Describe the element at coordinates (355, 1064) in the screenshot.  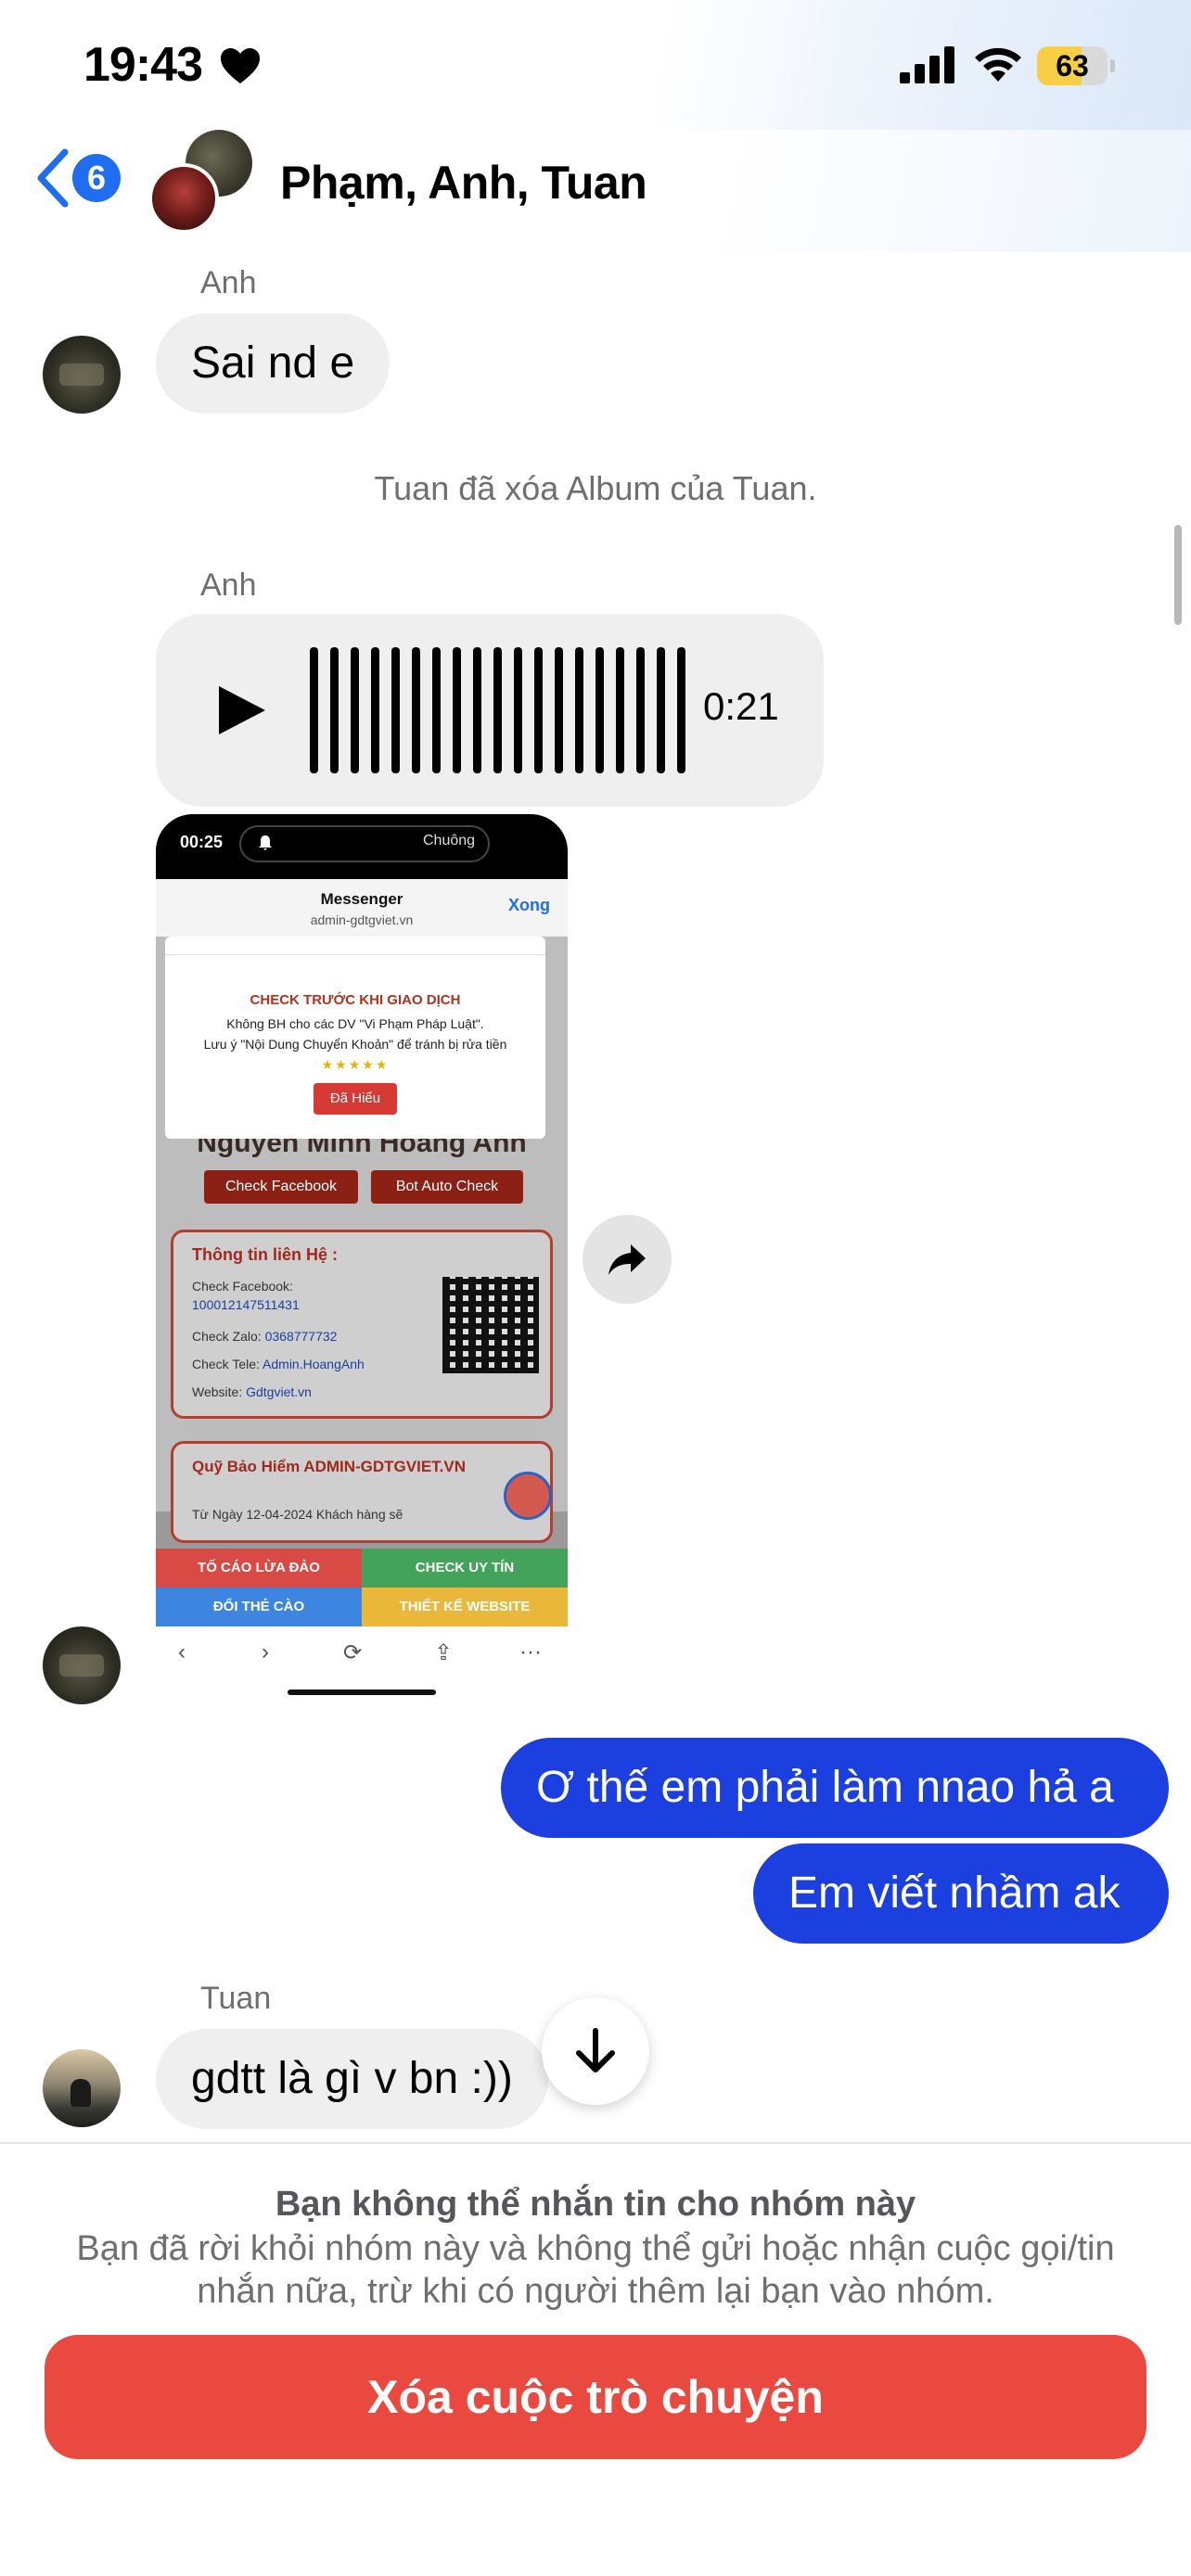
I see `star-rating-icon: ★★★★★` at that location.